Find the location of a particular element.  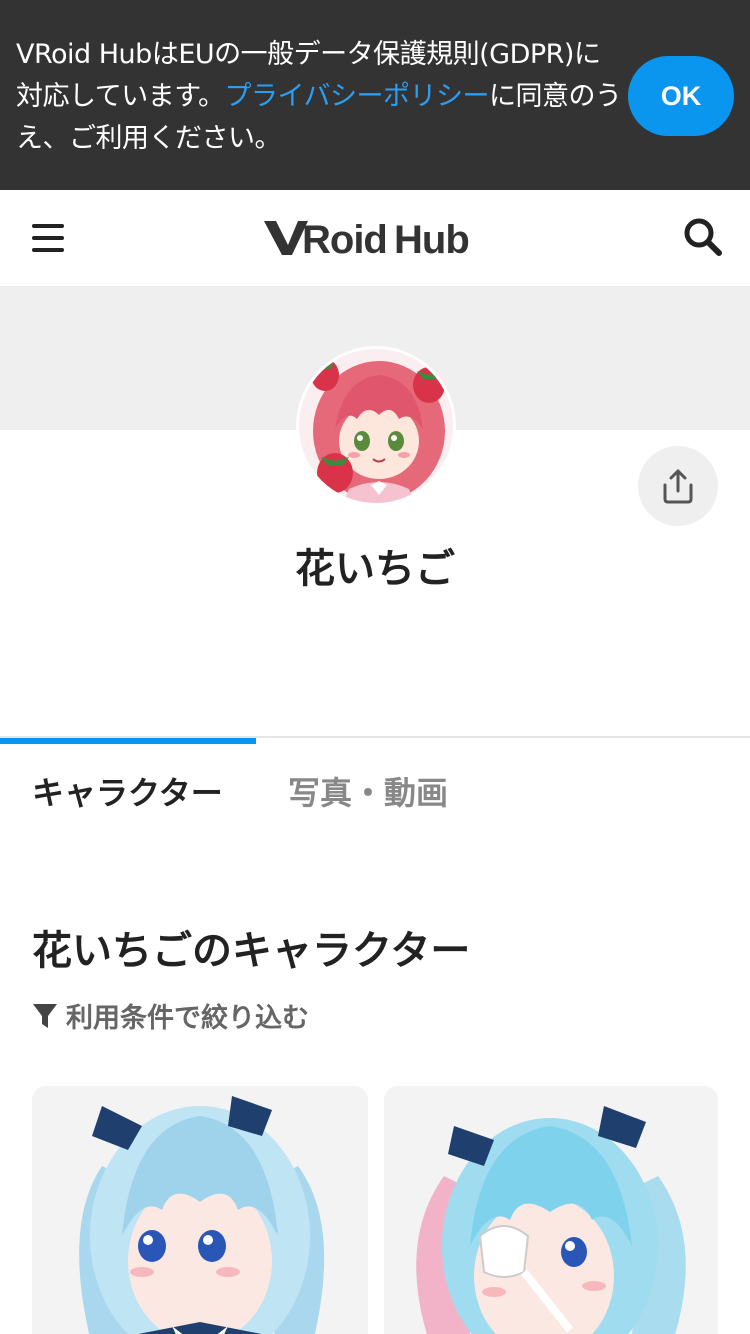

filter-label: 利用条件で絞り込む is located at coordinates (187, 1018).